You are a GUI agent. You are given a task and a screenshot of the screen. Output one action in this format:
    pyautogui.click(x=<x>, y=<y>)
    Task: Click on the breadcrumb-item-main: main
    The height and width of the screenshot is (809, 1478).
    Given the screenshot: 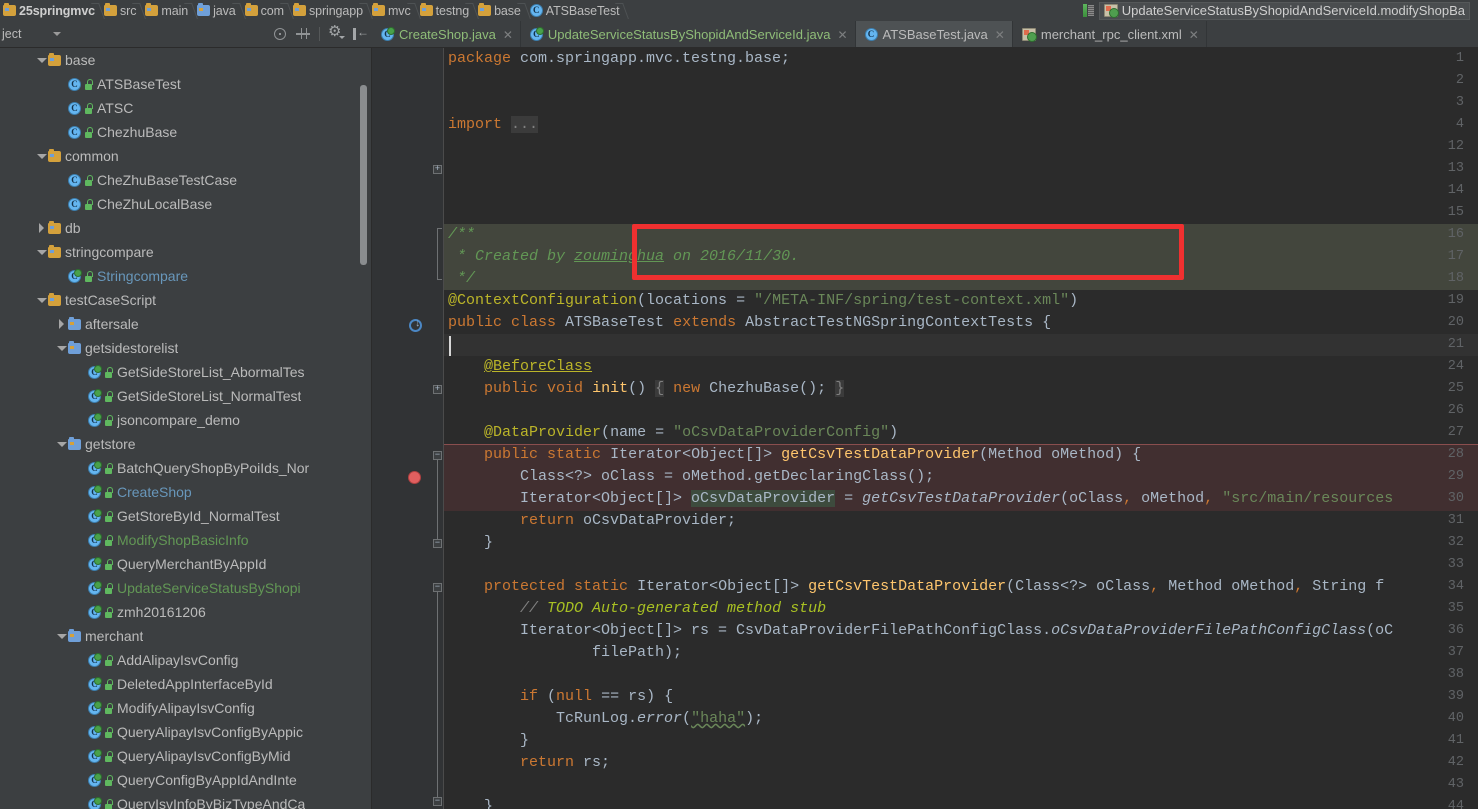 What is the action you would take?
    pyautogui.click(x=168, y=10)
    